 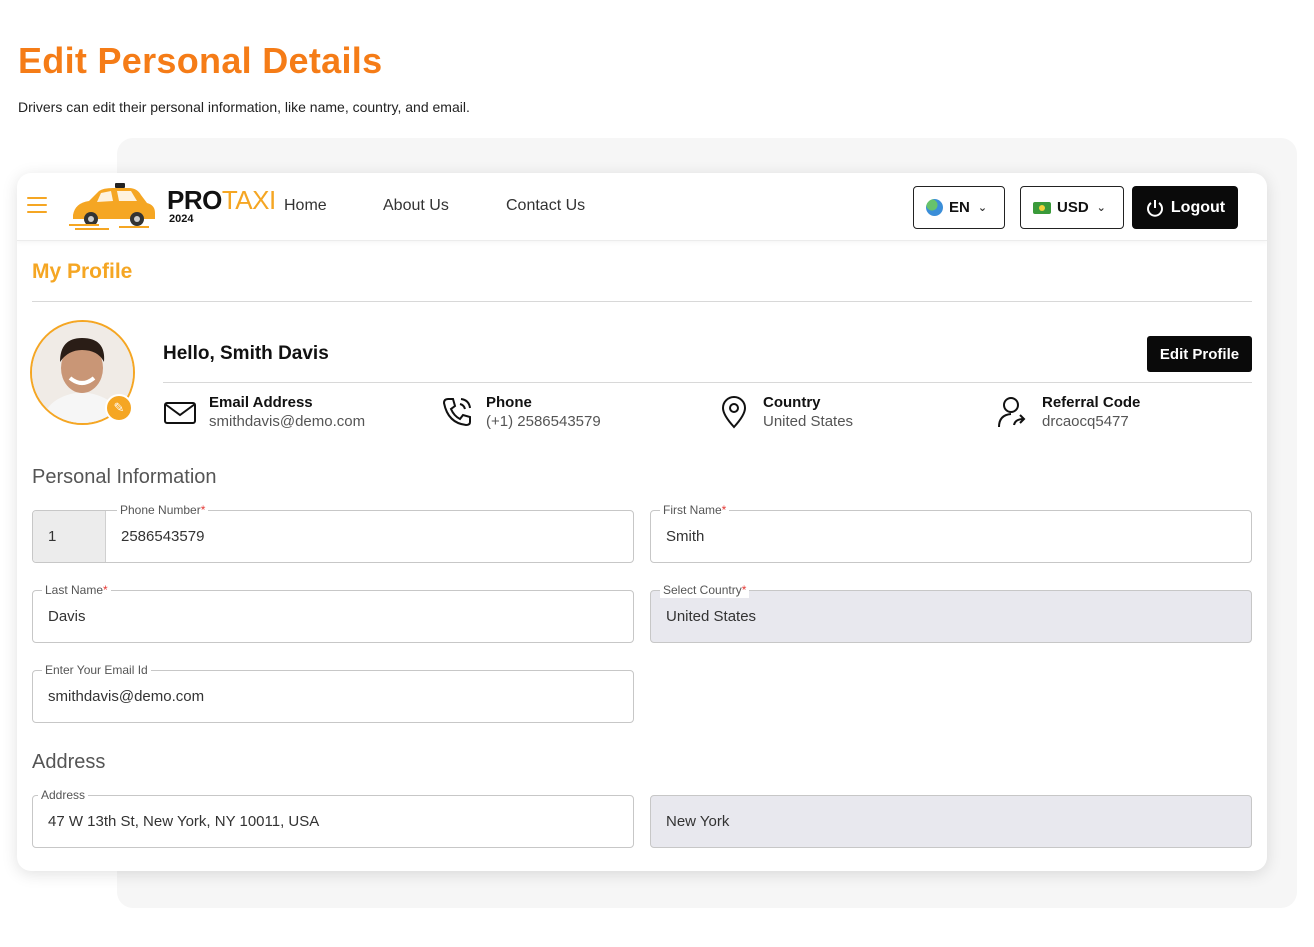 What do you see at coordinates (69, 762) in the screenshot?
I see `address-title: Address` at bounding box center [69, 762].